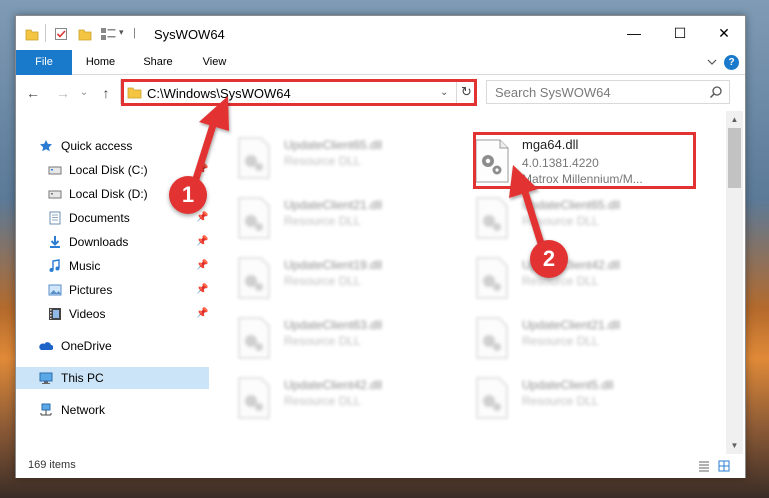 The image size is (769, 498). Describe the element at coordinates (46, 146) in the screenshot. I see `star-icon` at that location.